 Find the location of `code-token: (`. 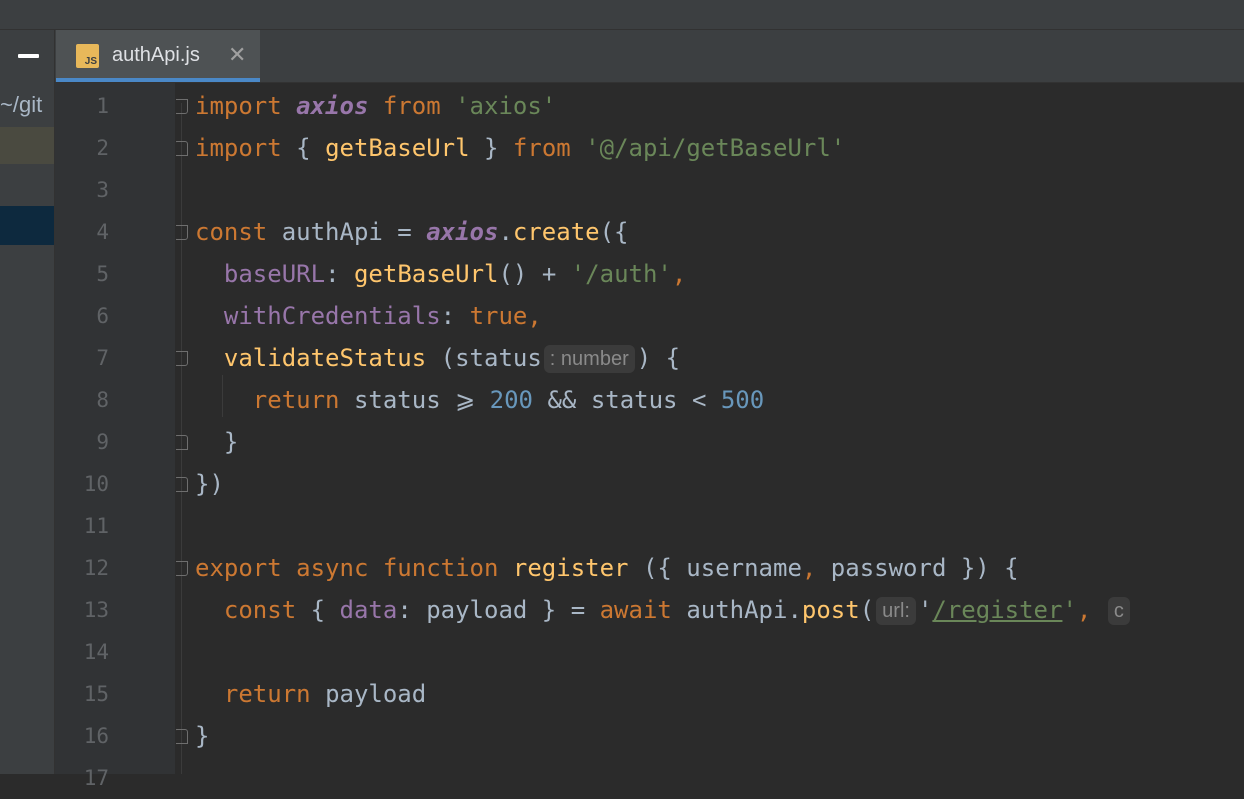

code-token: ( is located at coordinates (867, 610).